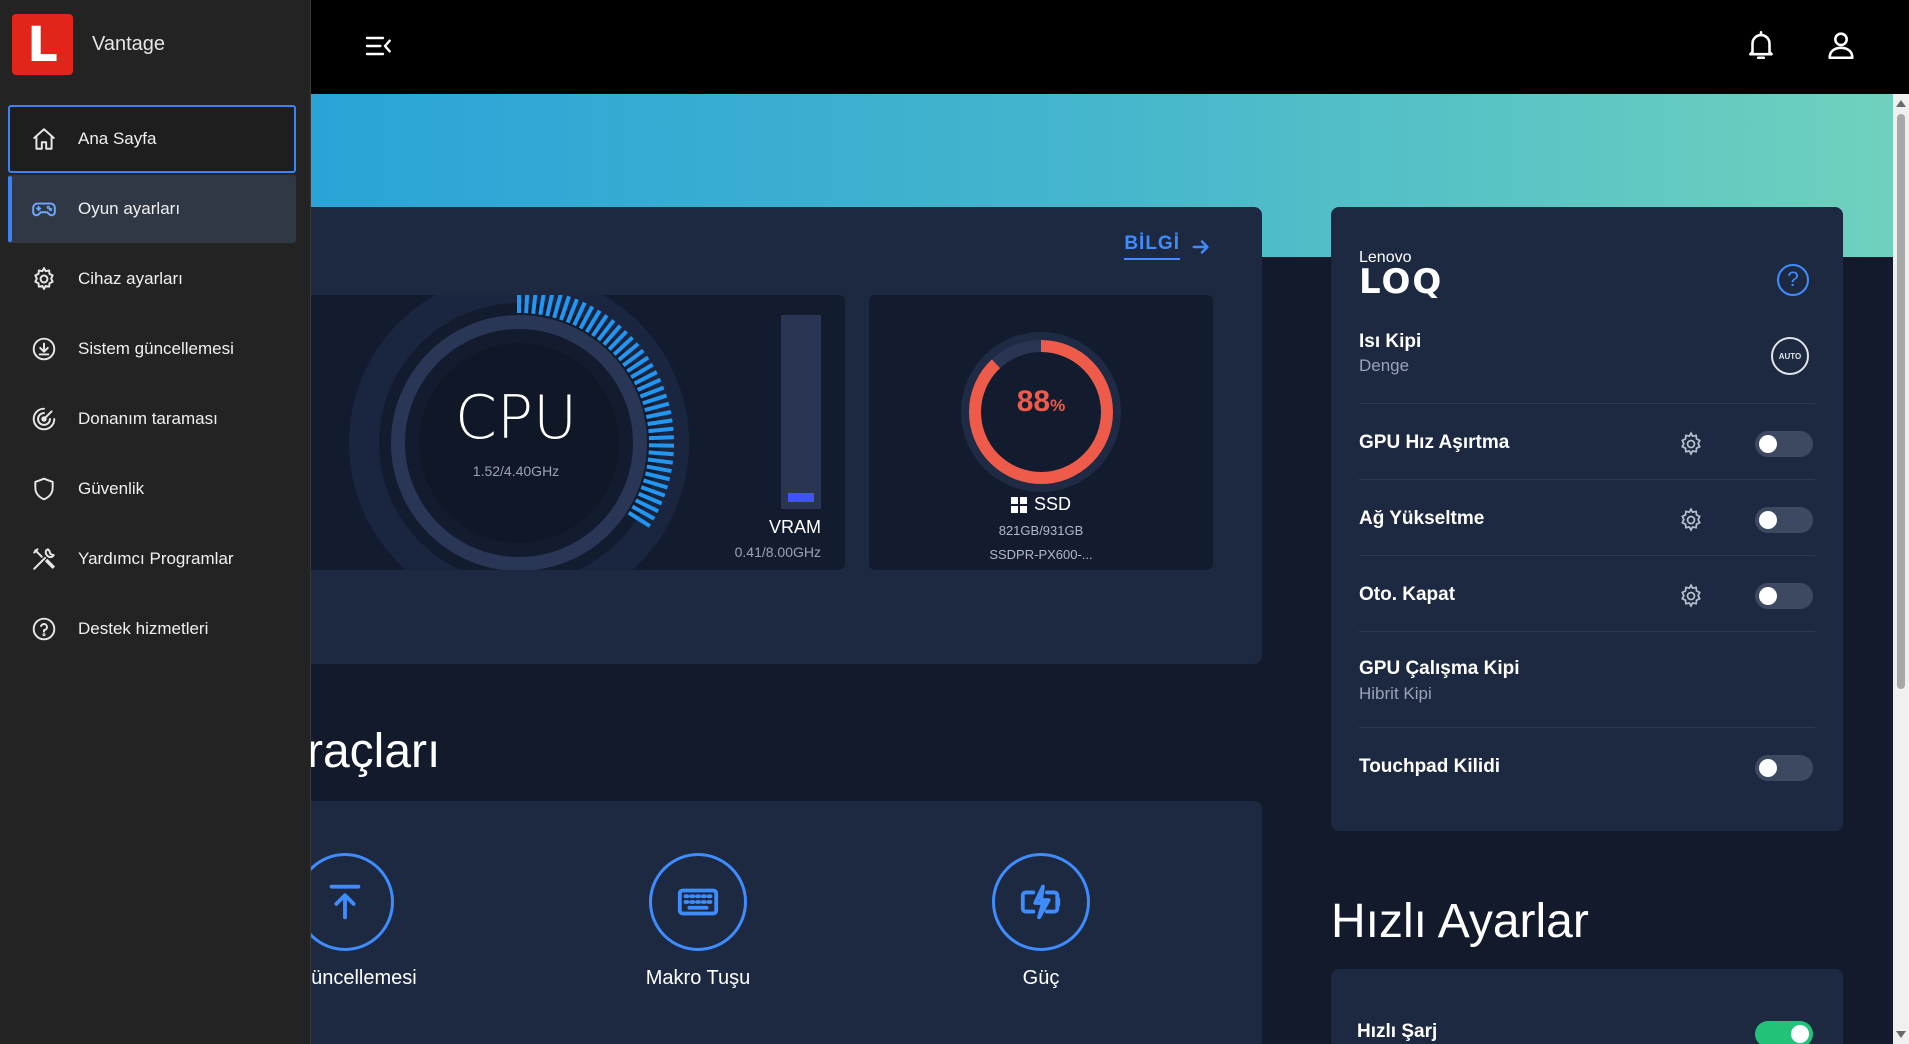 This screenshot has height=1044, width=1909. I want to click on tools-card: m Güncellemesi Makro Tuşu Güç, so click(786, 922).